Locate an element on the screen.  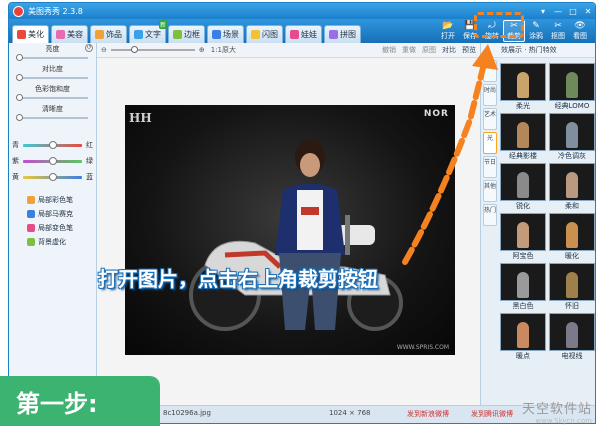
brush-label: 背景虚化 is located at coordinates (52, 242).